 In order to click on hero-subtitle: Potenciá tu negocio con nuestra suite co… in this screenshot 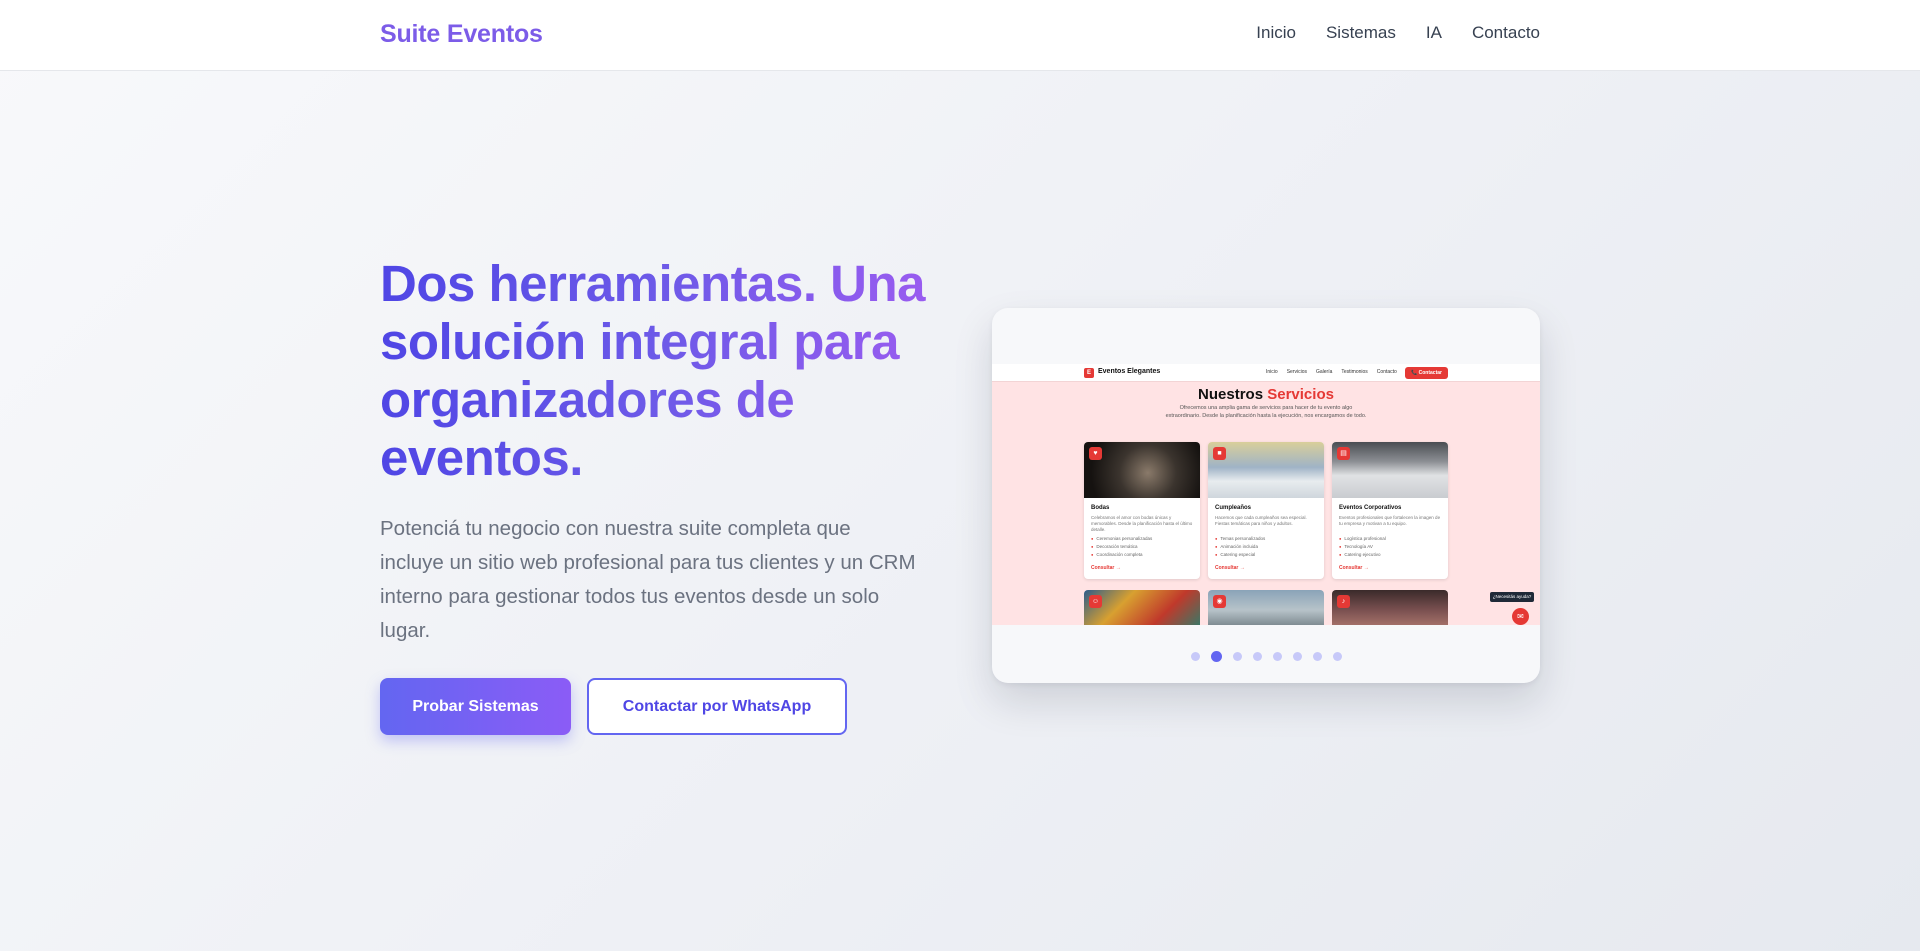, I will do `click(648, 579)`.